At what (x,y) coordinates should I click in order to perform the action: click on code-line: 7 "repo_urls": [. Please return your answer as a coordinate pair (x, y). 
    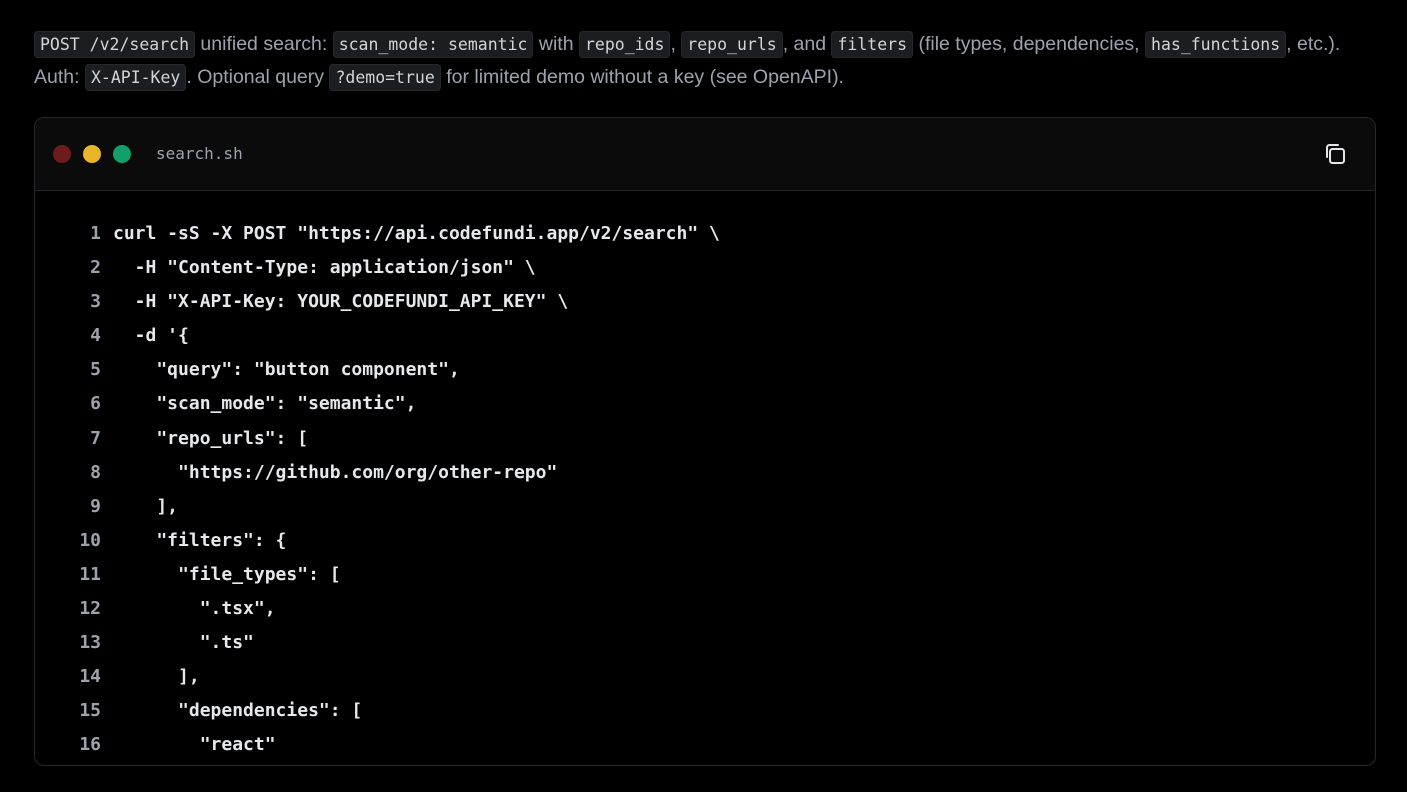
    Looking at the image, I should click on (705, 439).